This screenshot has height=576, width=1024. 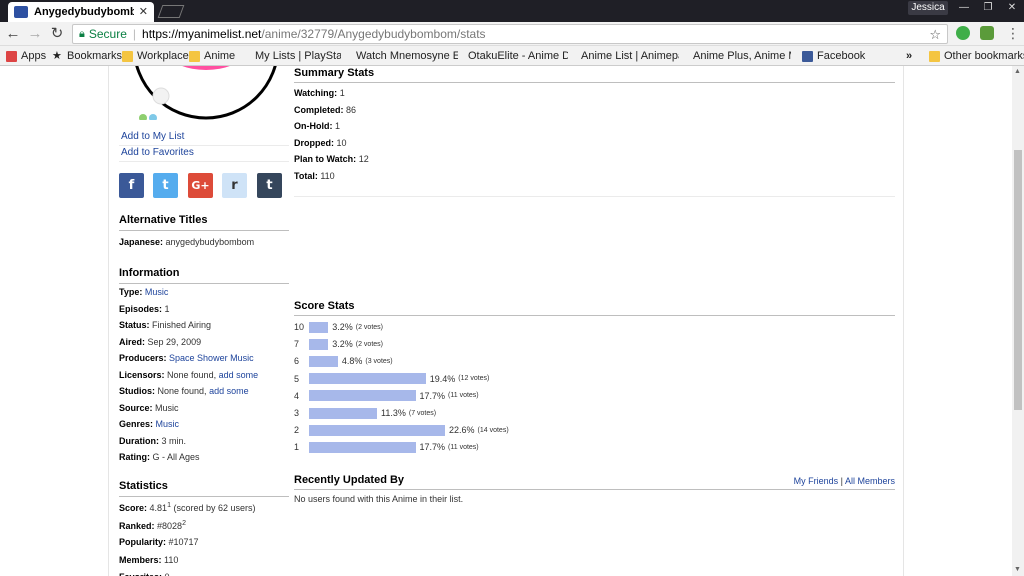 What do you see at coordinates (319, 93) in the screenshot?
I see `summary-row: Watching: 1` at bounding box center [319, 93].